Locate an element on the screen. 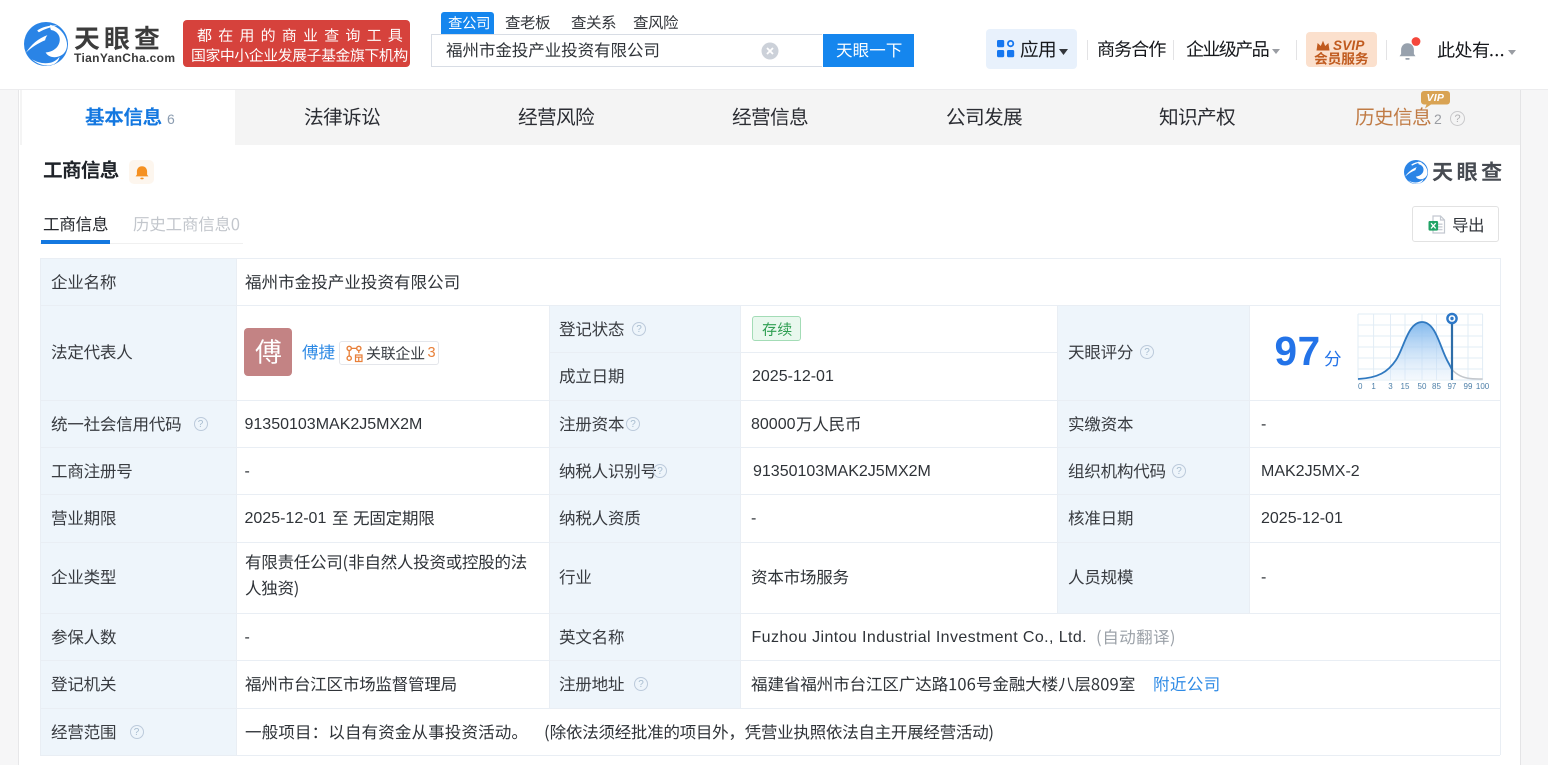  svg-text: 50 is located at coordinates (1422, 386).